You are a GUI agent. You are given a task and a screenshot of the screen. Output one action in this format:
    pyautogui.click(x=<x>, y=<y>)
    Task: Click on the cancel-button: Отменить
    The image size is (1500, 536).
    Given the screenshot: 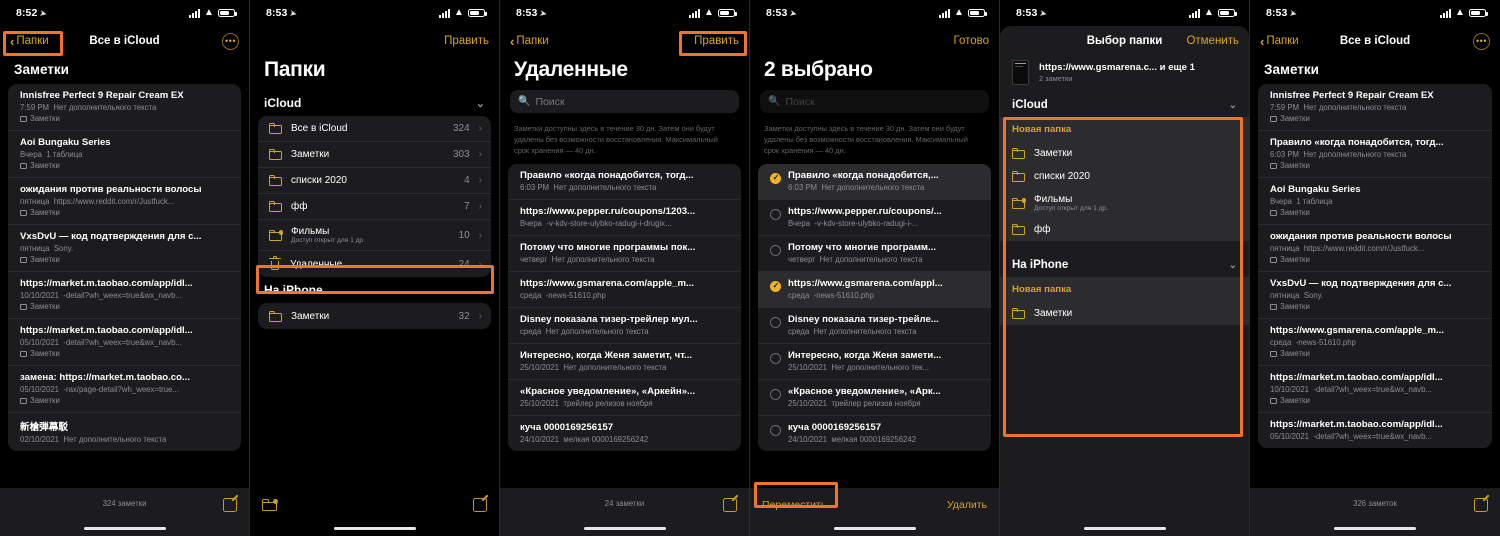 What is the action you would take?
    pyautogui.click(x=1212, y=41)
    